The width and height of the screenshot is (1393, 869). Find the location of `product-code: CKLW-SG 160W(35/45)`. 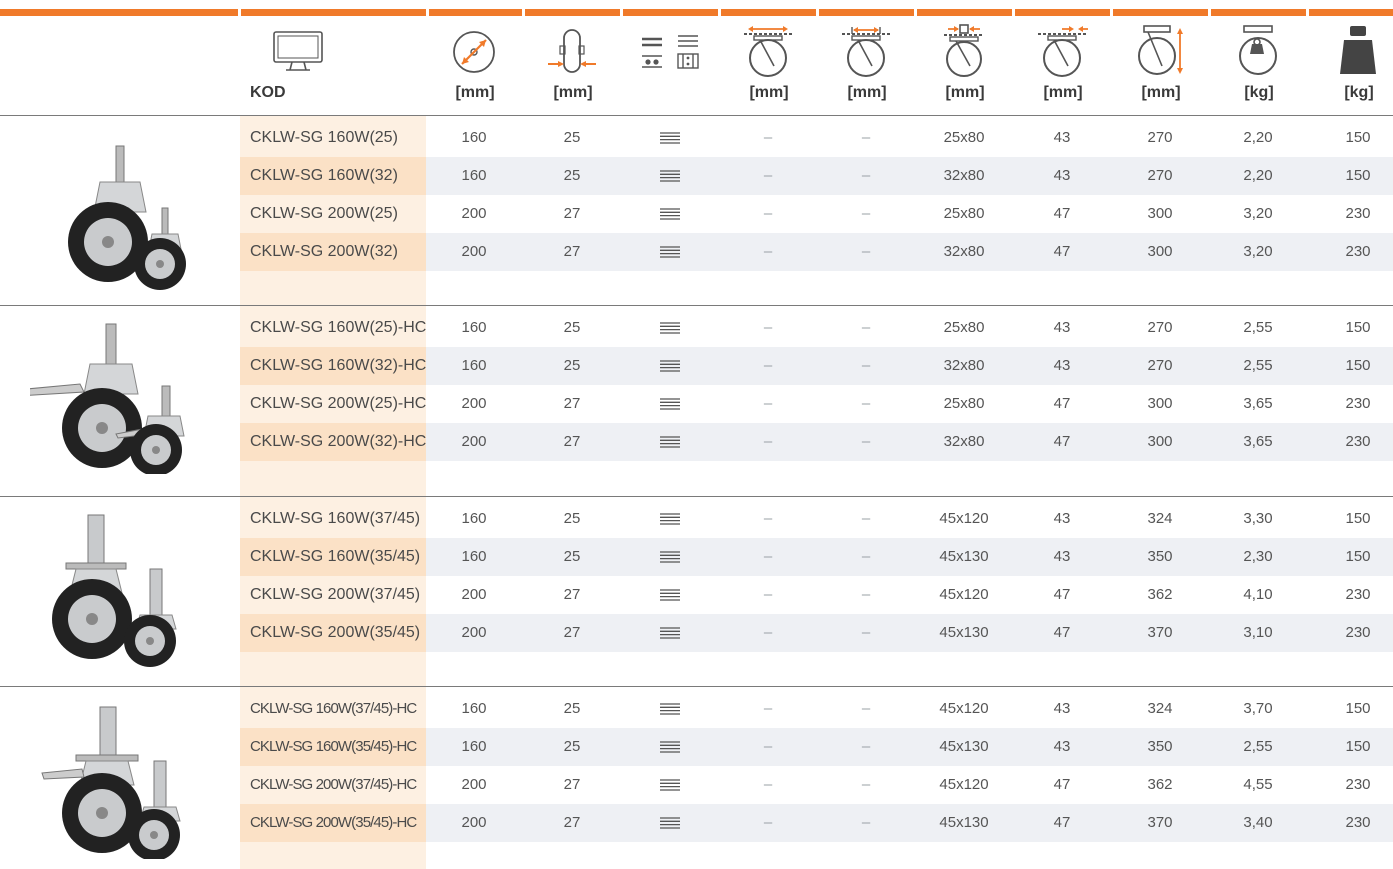

product-code: CKLW-SG 160W(35/45) is located at coordinates (333, 557).